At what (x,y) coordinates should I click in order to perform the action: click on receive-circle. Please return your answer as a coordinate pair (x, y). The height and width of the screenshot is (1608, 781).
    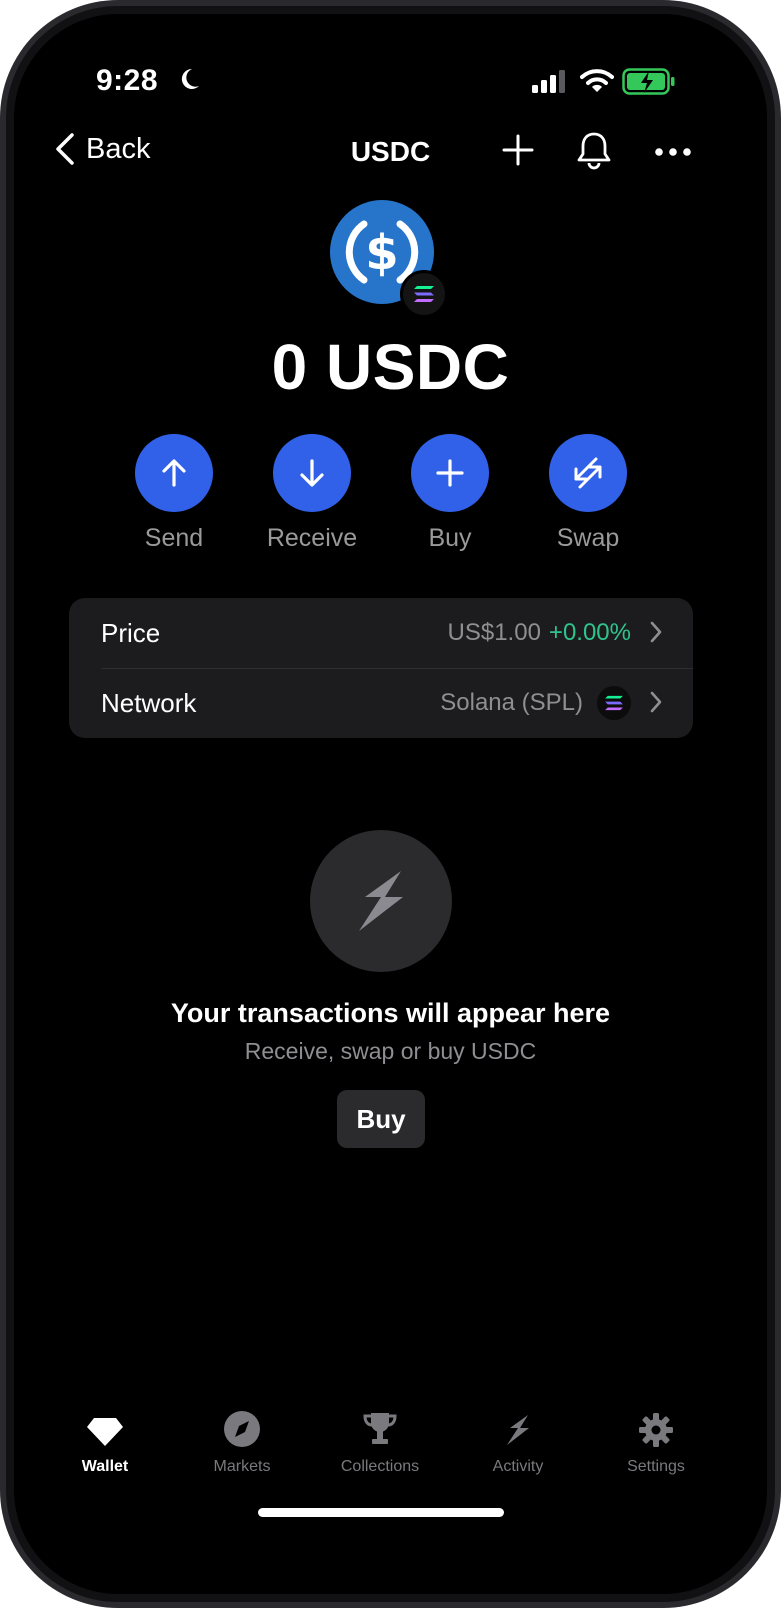
    Looking at the image, I should click on (312, 473).